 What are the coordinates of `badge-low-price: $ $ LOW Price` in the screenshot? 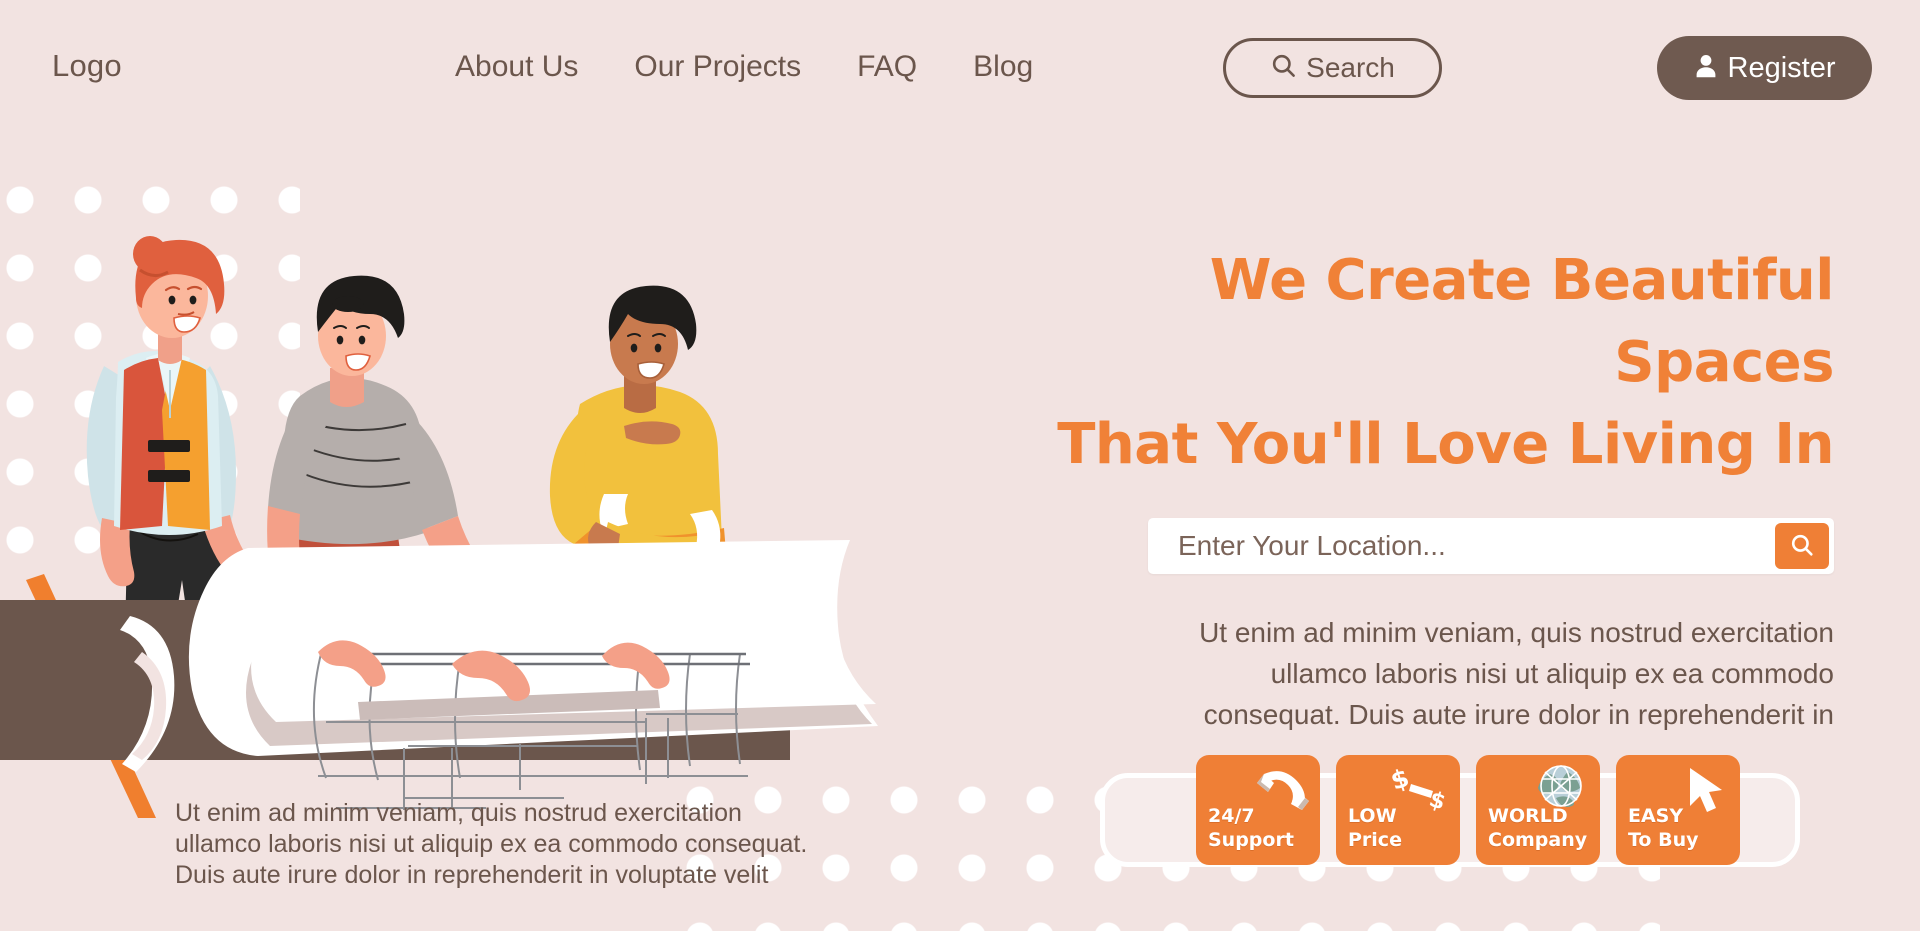 It's located at (1398, 810).